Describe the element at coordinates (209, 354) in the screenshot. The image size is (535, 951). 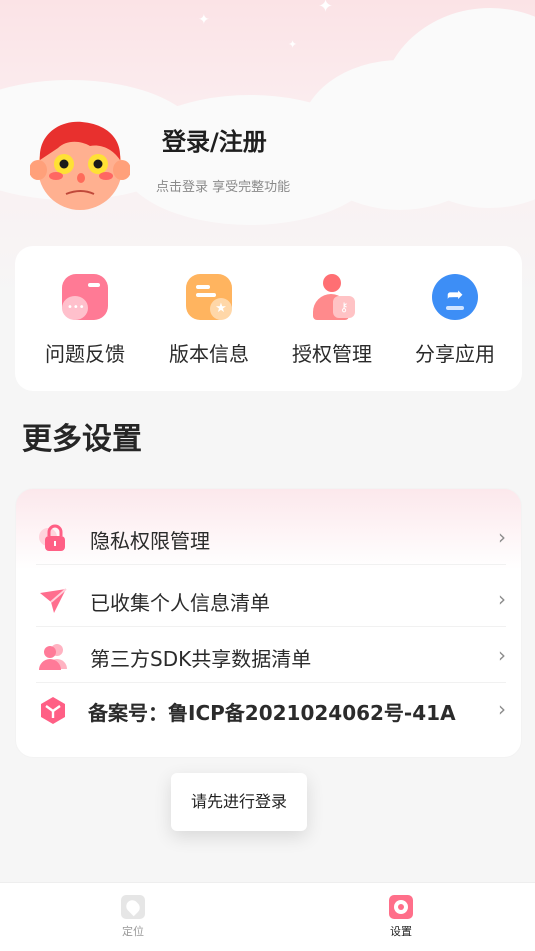
I see `tool-label: 版本信息` at that location.